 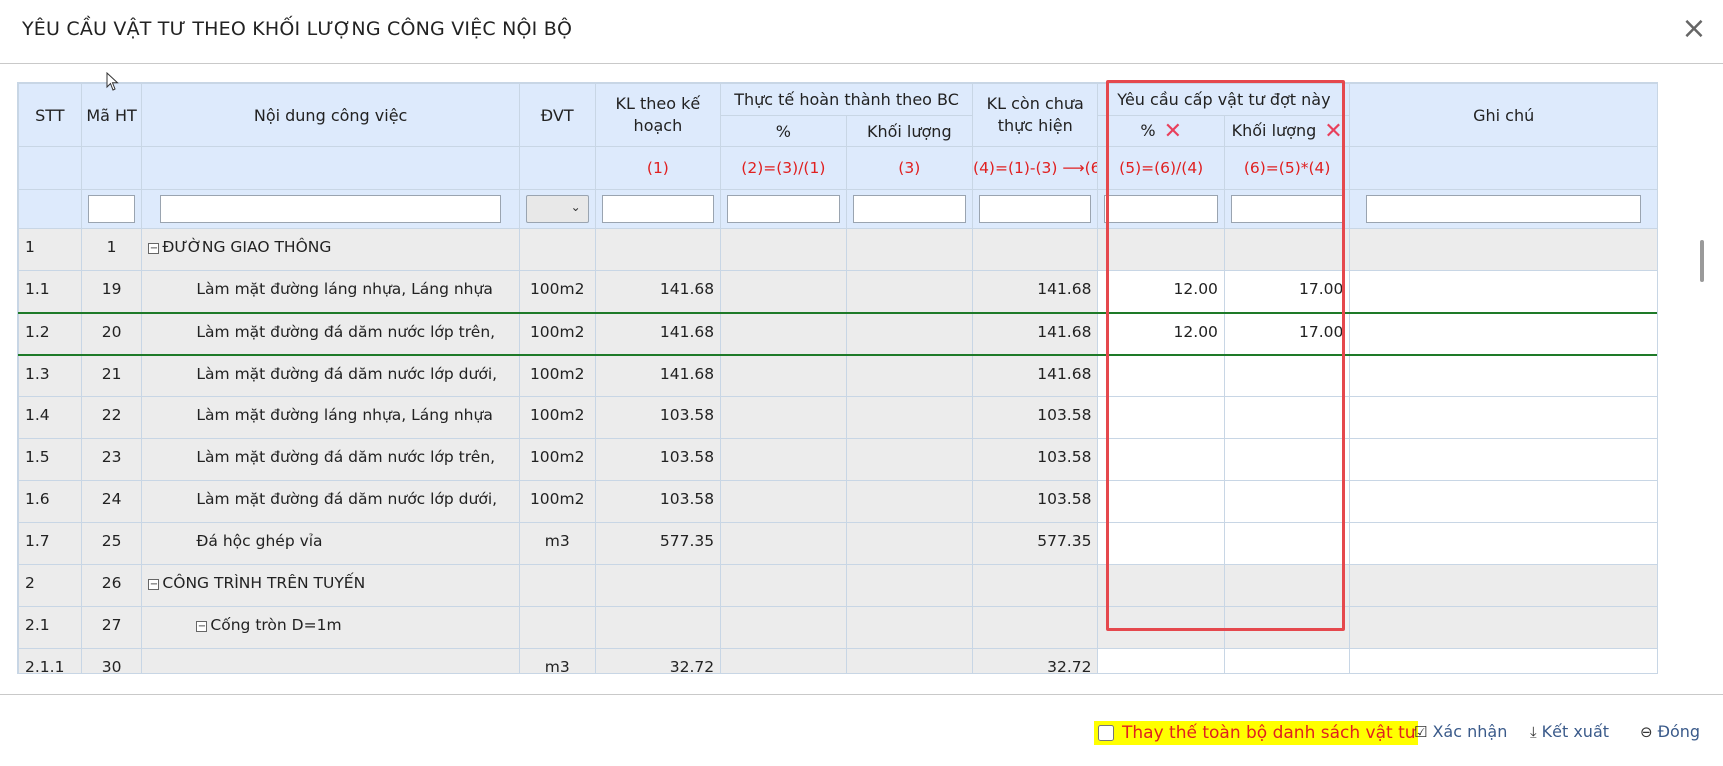 What do you see at coordinates (330, 543) in the screenshot?
I see `row-content: Đá hộc ghép vỉa` at bounding box center [330, 543].